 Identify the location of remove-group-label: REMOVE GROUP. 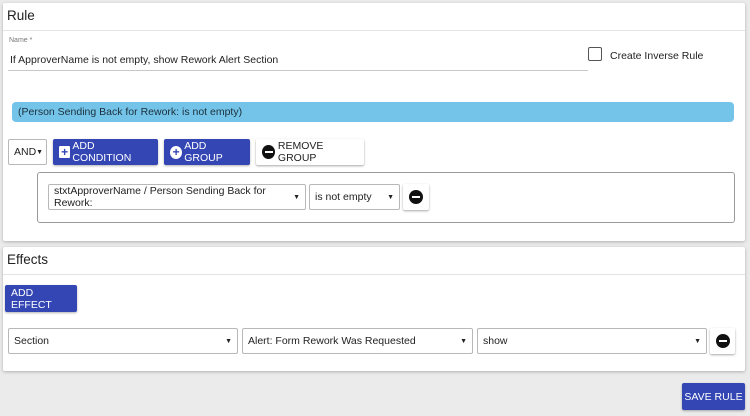
(300, 152).